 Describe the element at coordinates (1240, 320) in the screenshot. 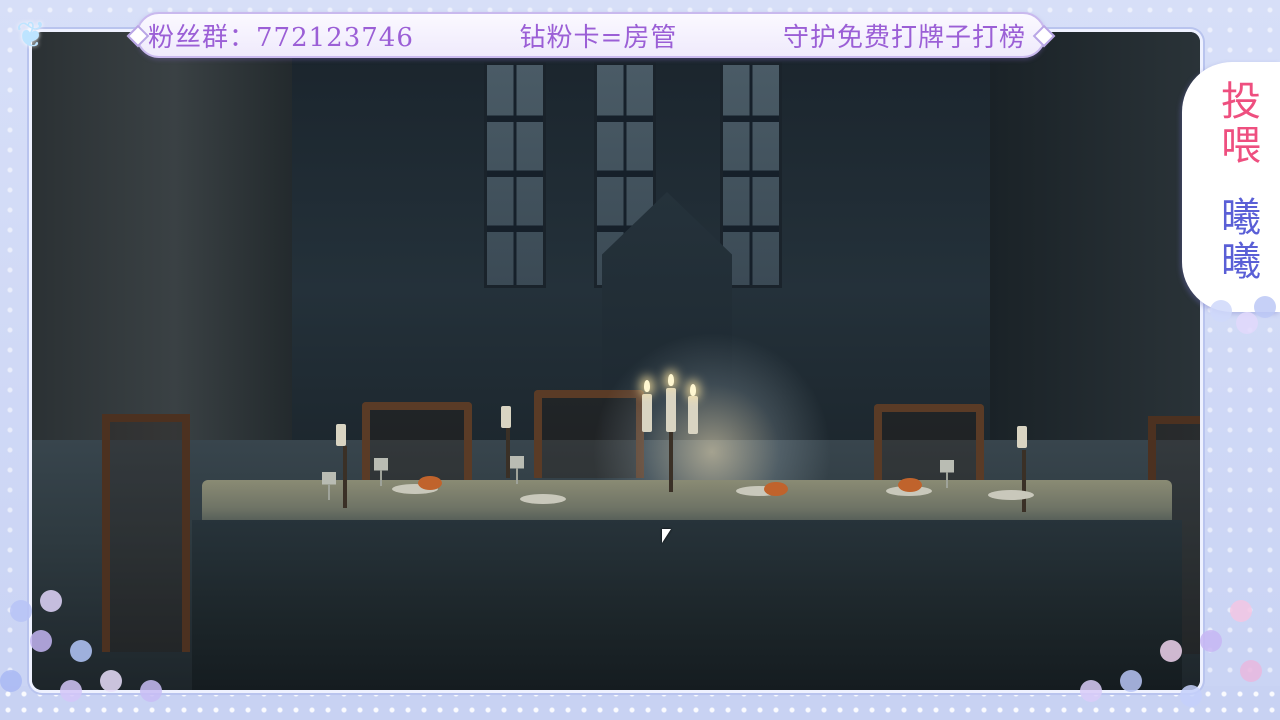

I see `flower-decoration-side` at that location.